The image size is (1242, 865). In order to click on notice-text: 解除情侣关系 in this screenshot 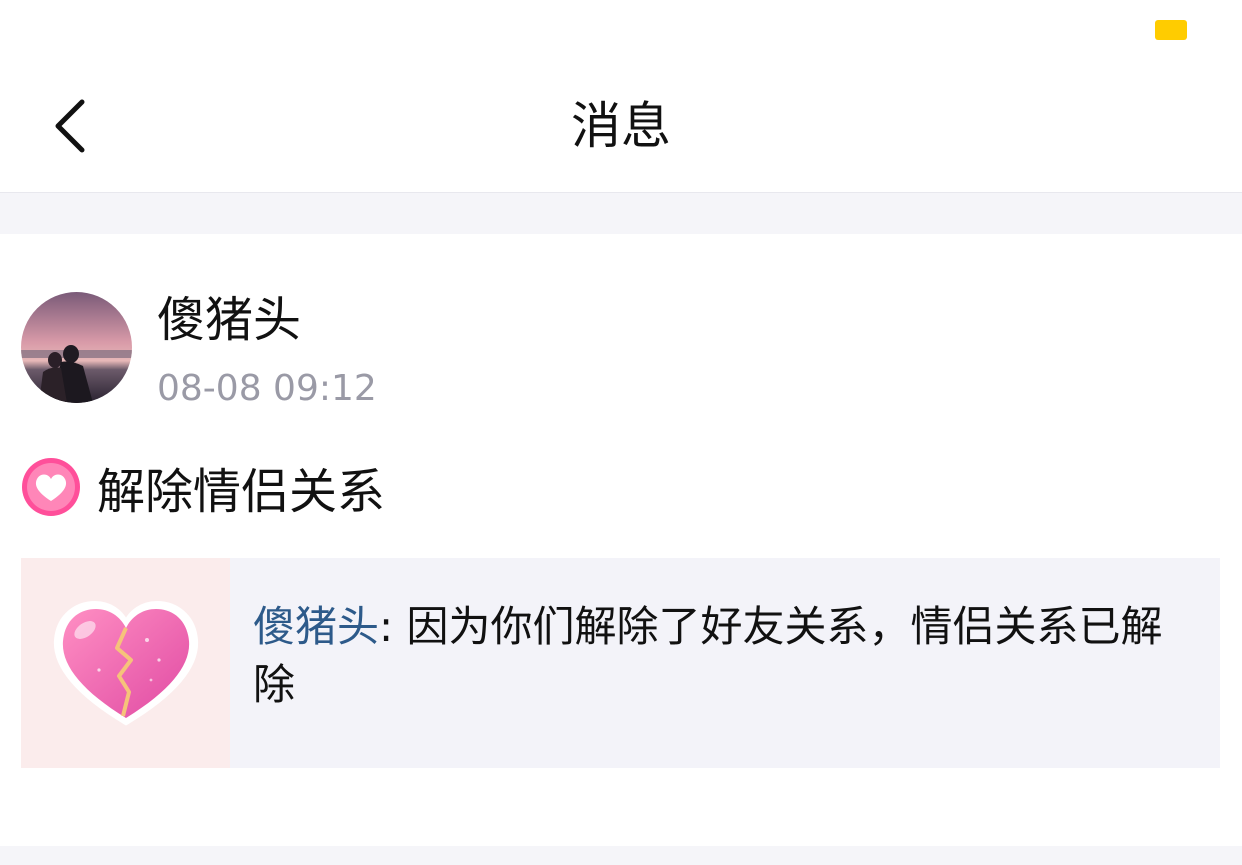, I will do `click(241, 492)`.